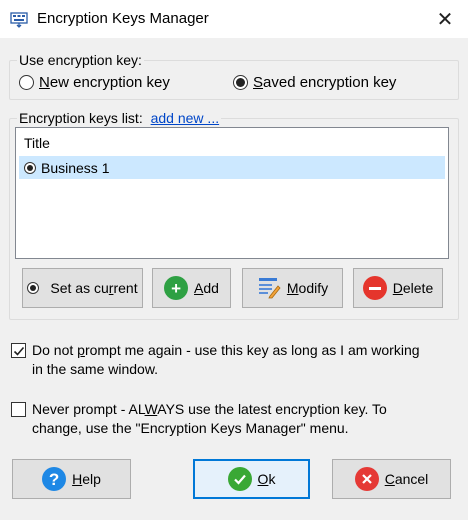 Image resolution: width=468 pixels, height=520 pixels. What do you see at coordinates (94, 82) in the screenshot?
I see `radio-new-key: New encryption key` at bounding box center [94, 82].